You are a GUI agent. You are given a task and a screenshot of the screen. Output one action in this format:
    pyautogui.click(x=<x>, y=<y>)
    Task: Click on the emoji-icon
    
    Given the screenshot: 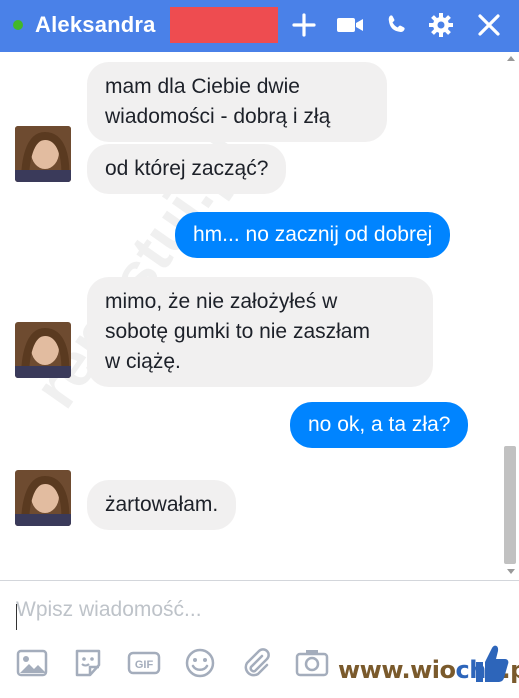 What is the action you would take?
    pyautogui.click(x=200, y=663)
    